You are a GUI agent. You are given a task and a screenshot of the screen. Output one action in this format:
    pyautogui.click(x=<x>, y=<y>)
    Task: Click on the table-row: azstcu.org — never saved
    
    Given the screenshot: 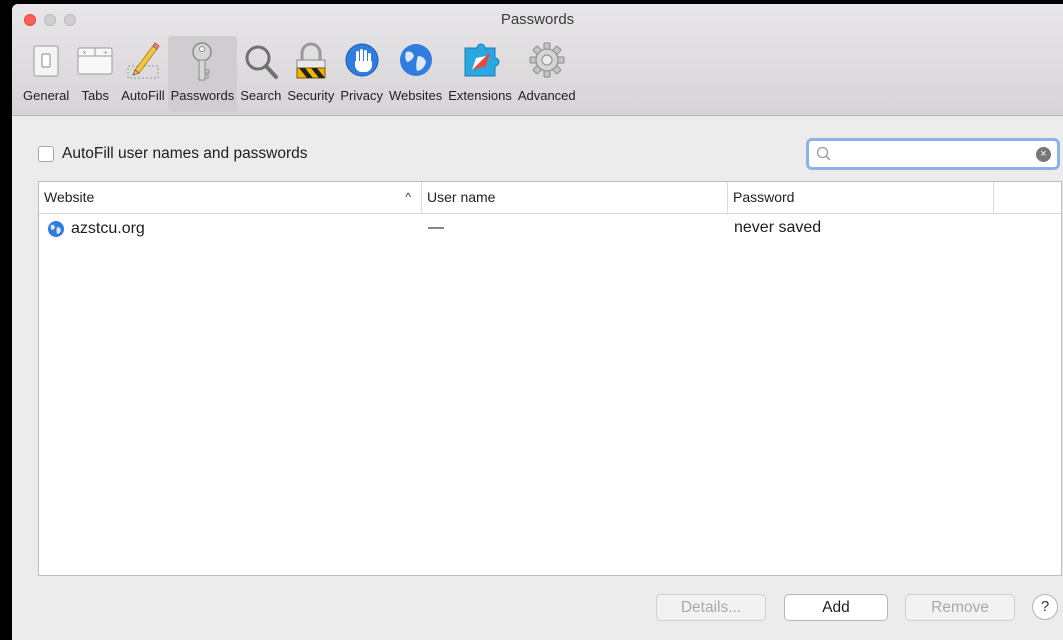 What is the action you would take?
    pyautogui.click(x=550, y=229)
    